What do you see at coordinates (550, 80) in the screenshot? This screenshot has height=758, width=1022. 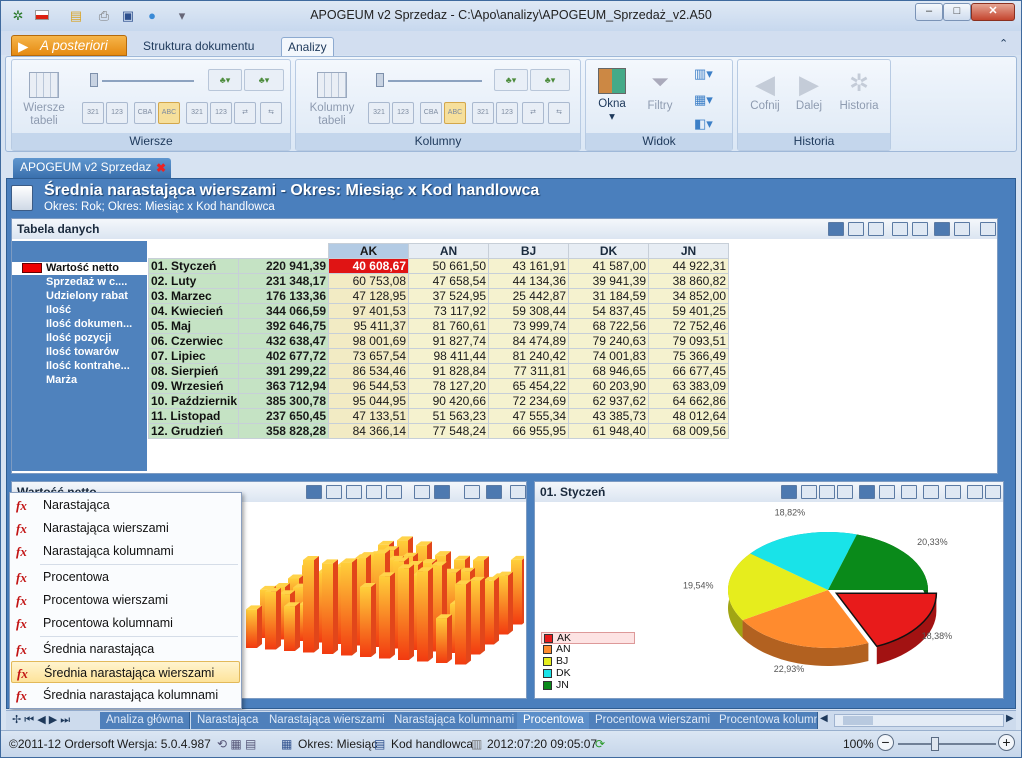 I see `cols-filter-dropdown-2: ♣▾` at bounding box center [550, 80].